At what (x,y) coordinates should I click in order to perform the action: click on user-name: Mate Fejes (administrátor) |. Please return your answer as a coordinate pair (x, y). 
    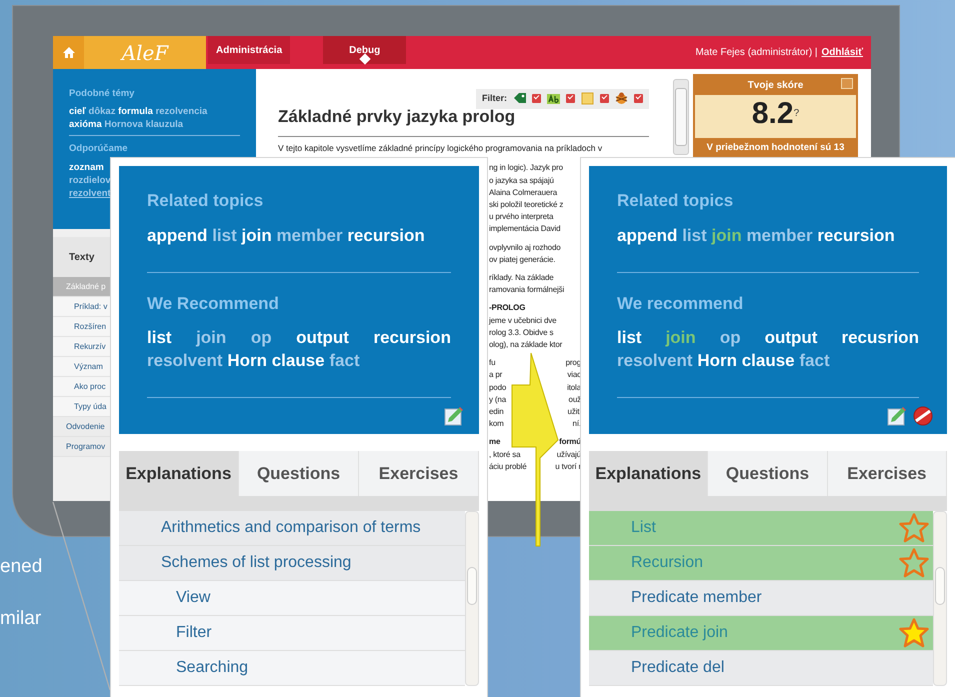
    Looking at the image, I should click on (756, 53).